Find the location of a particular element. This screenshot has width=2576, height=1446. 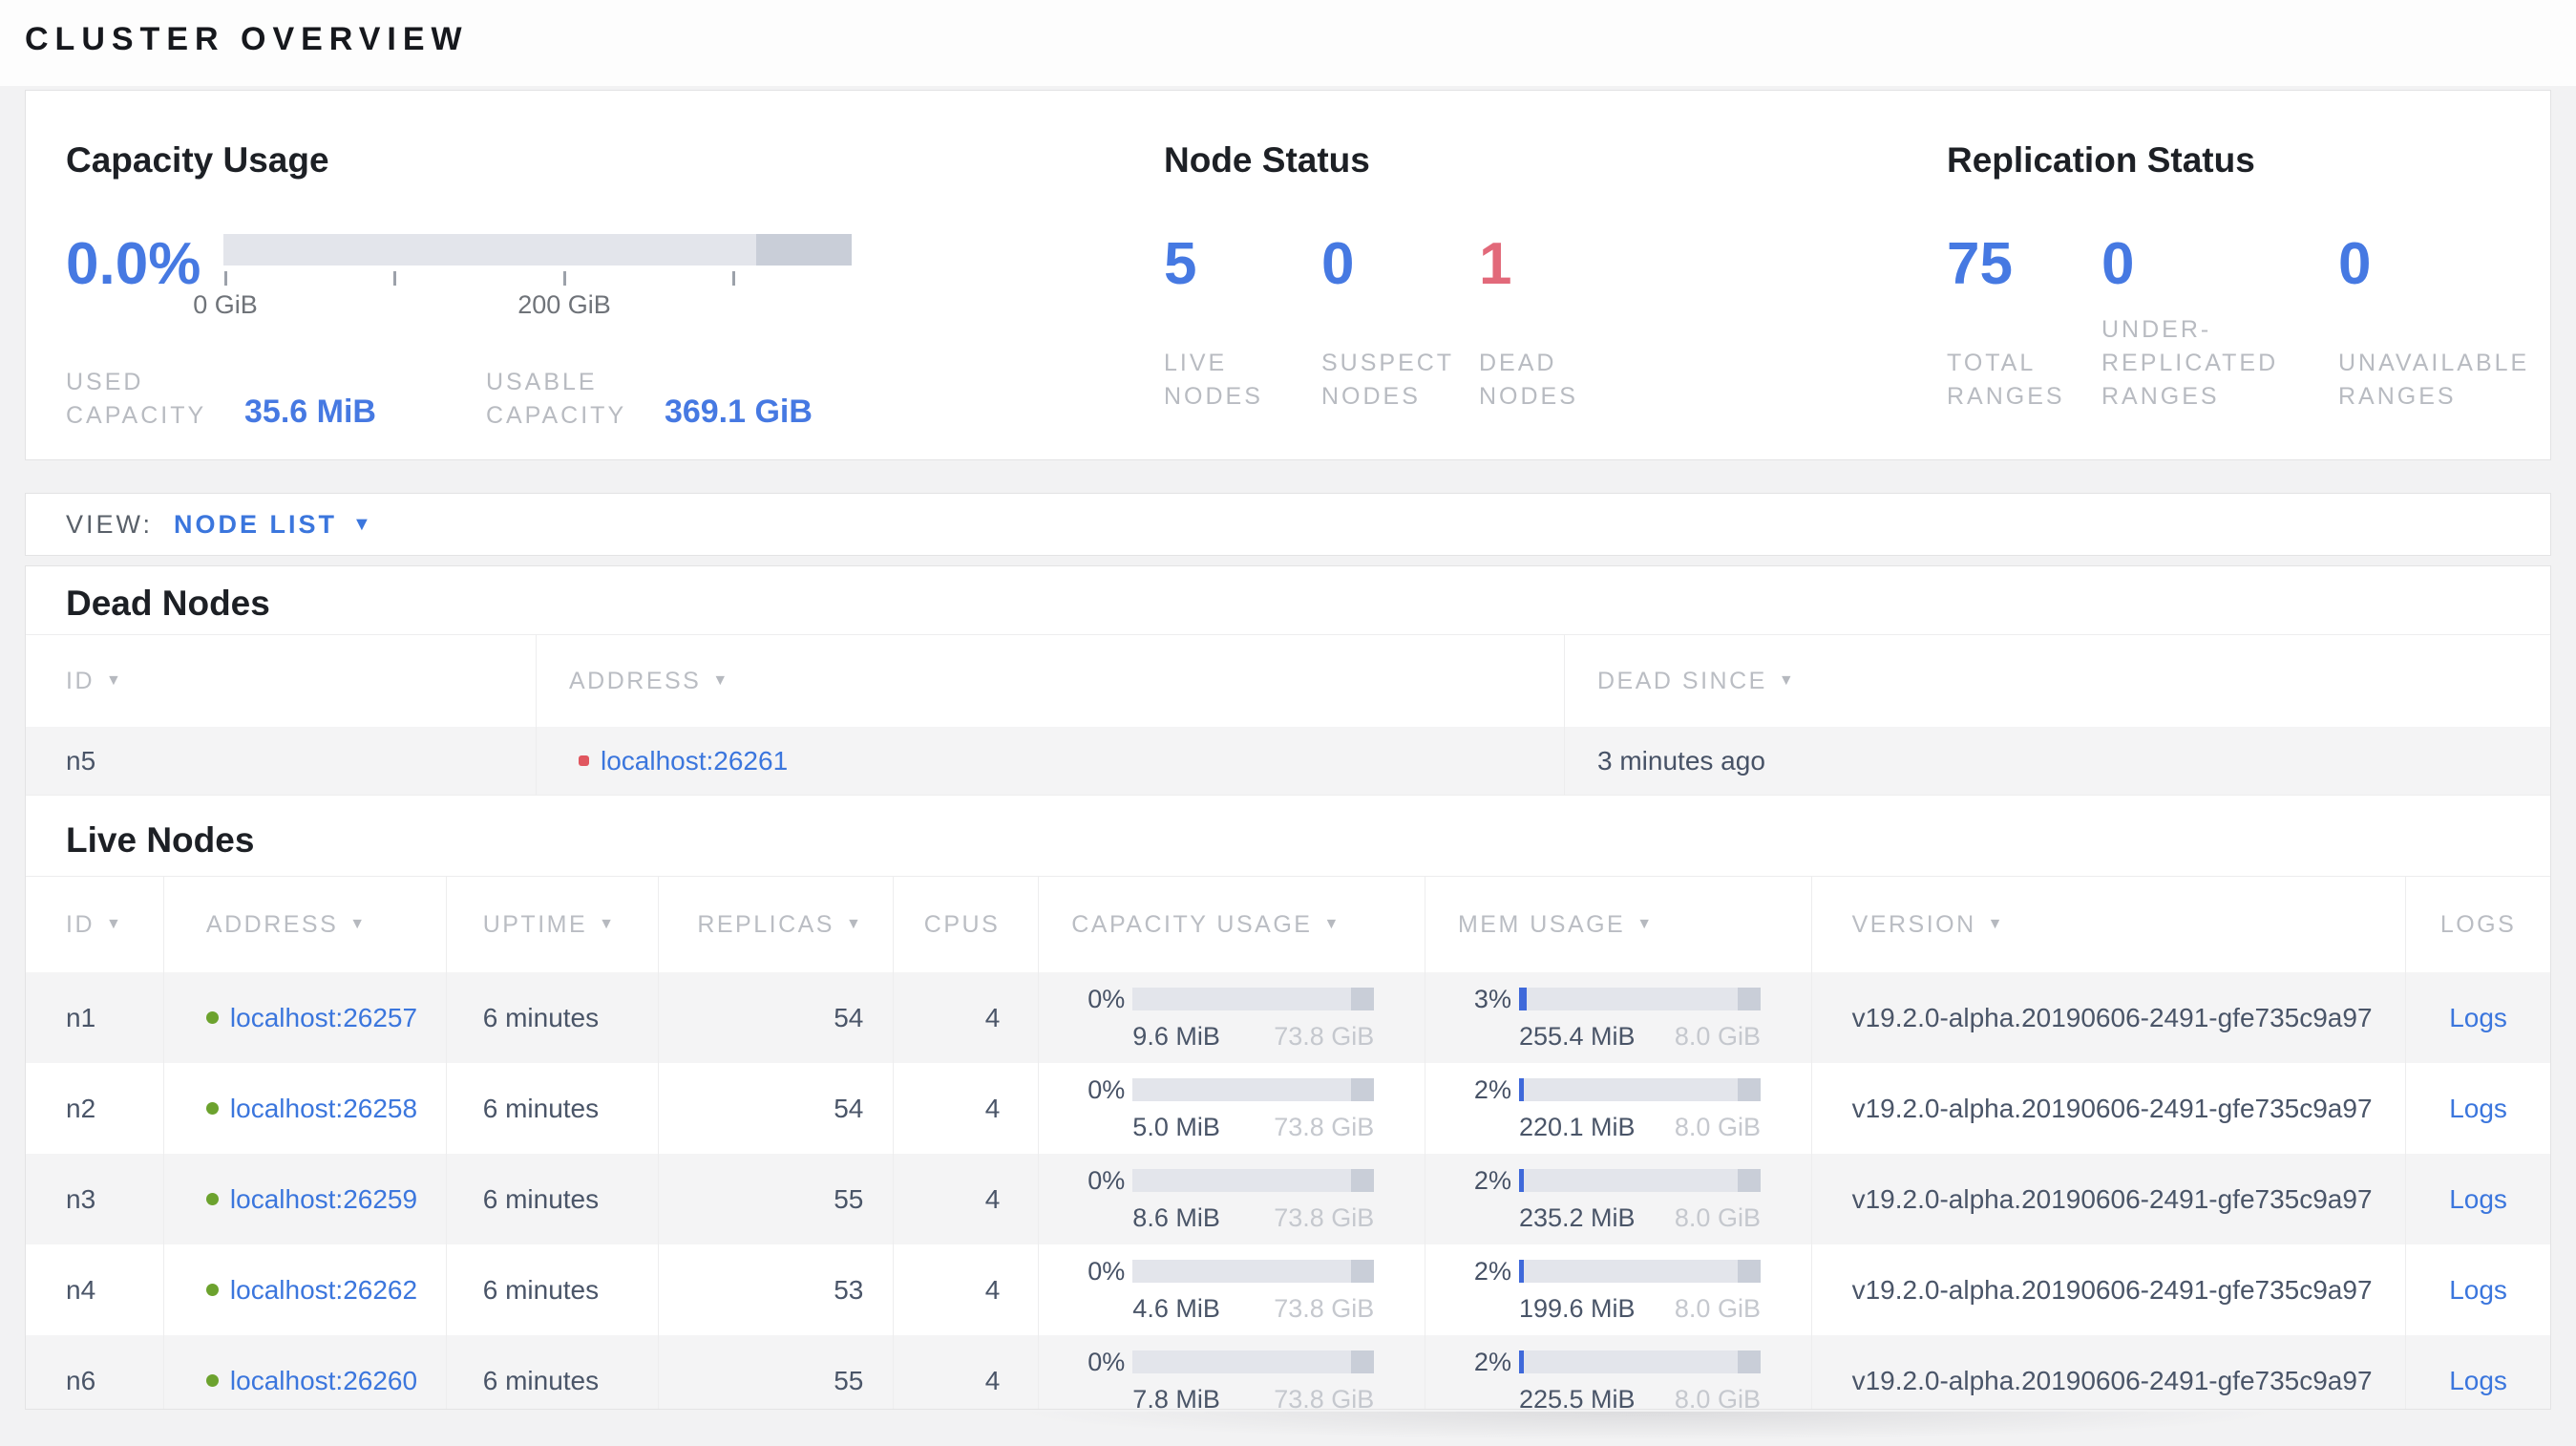

node-address-link: localhost:26259 is located at coordinates (323, 1199).